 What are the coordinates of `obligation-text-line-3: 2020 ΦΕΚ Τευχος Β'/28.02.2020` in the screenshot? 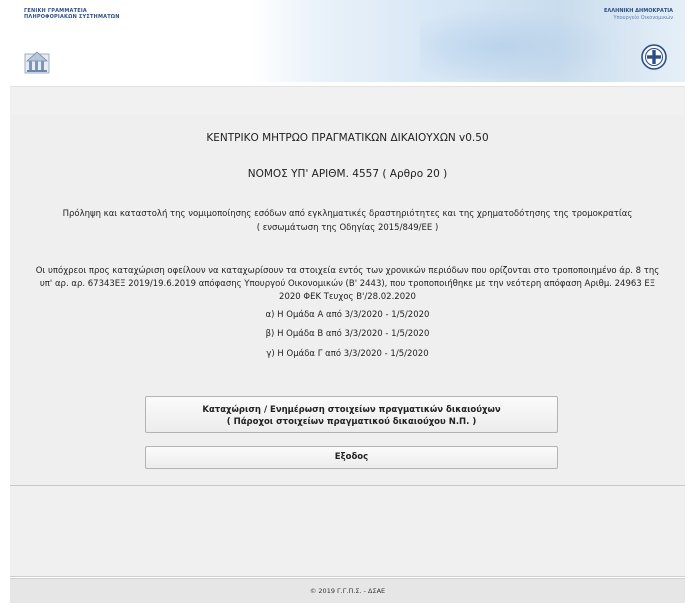 It's located at (347, 297).